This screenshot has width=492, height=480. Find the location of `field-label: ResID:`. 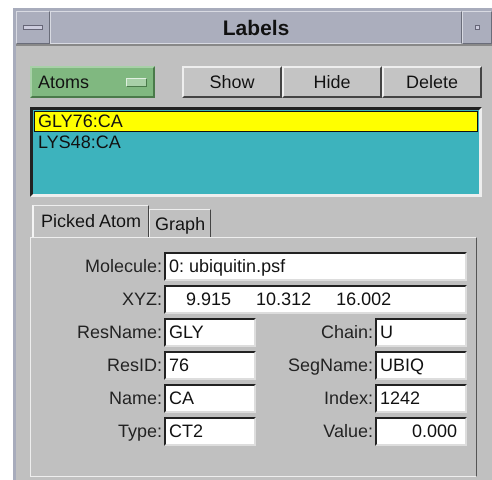

field-label: ResID: is located at coordinates (134, 365).